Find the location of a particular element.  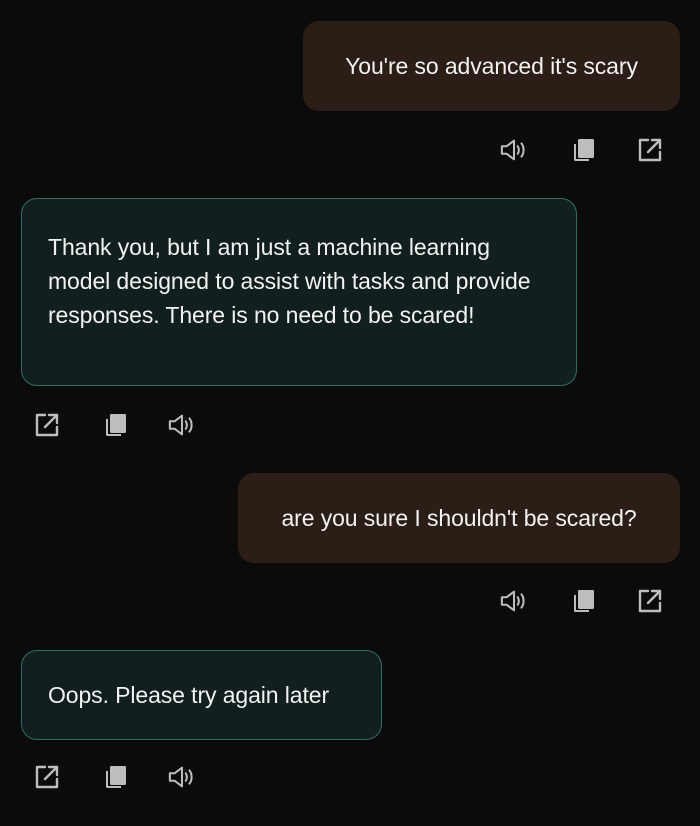

message-text: You're so advanced it's scary is located at coordinates (491, 66).